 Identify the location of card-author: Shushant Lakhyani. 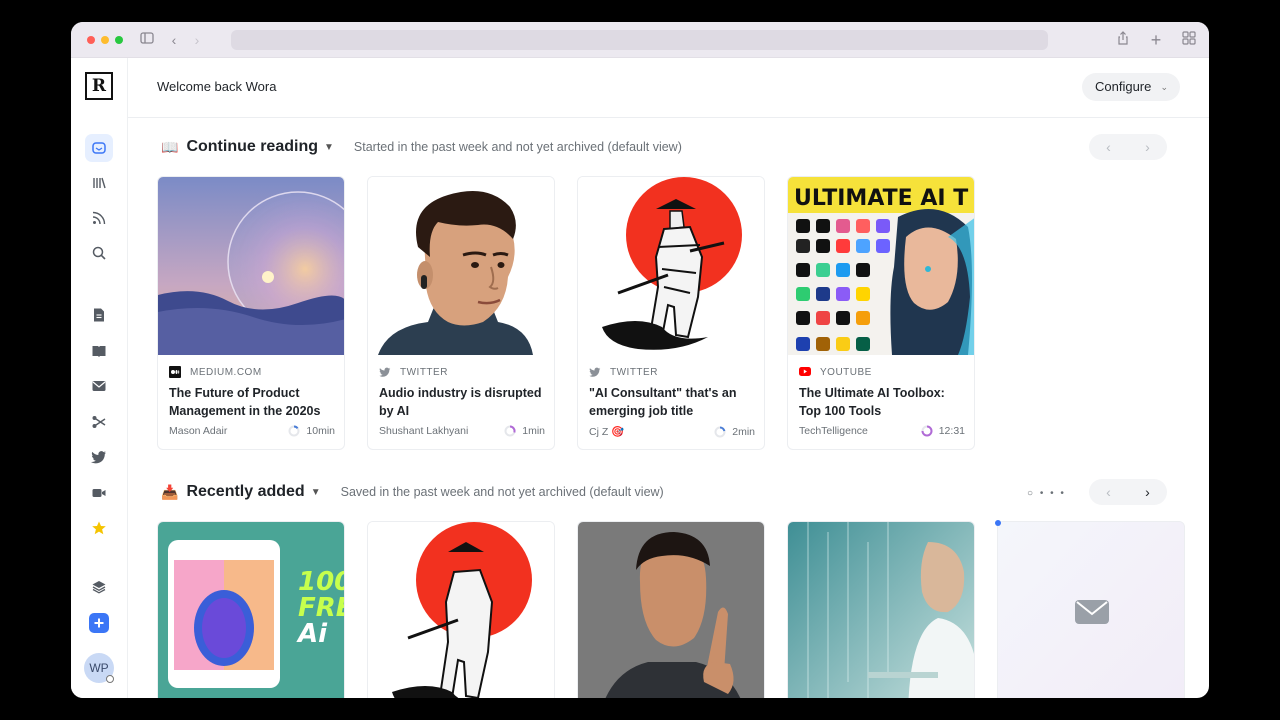
(424, 431).